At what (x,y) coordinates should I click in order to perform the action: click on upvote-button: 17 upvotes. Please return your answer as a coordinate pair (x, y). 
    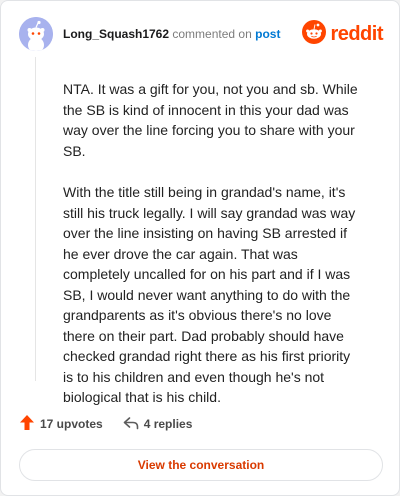
    Looking at the image, I should click on (61, 424).